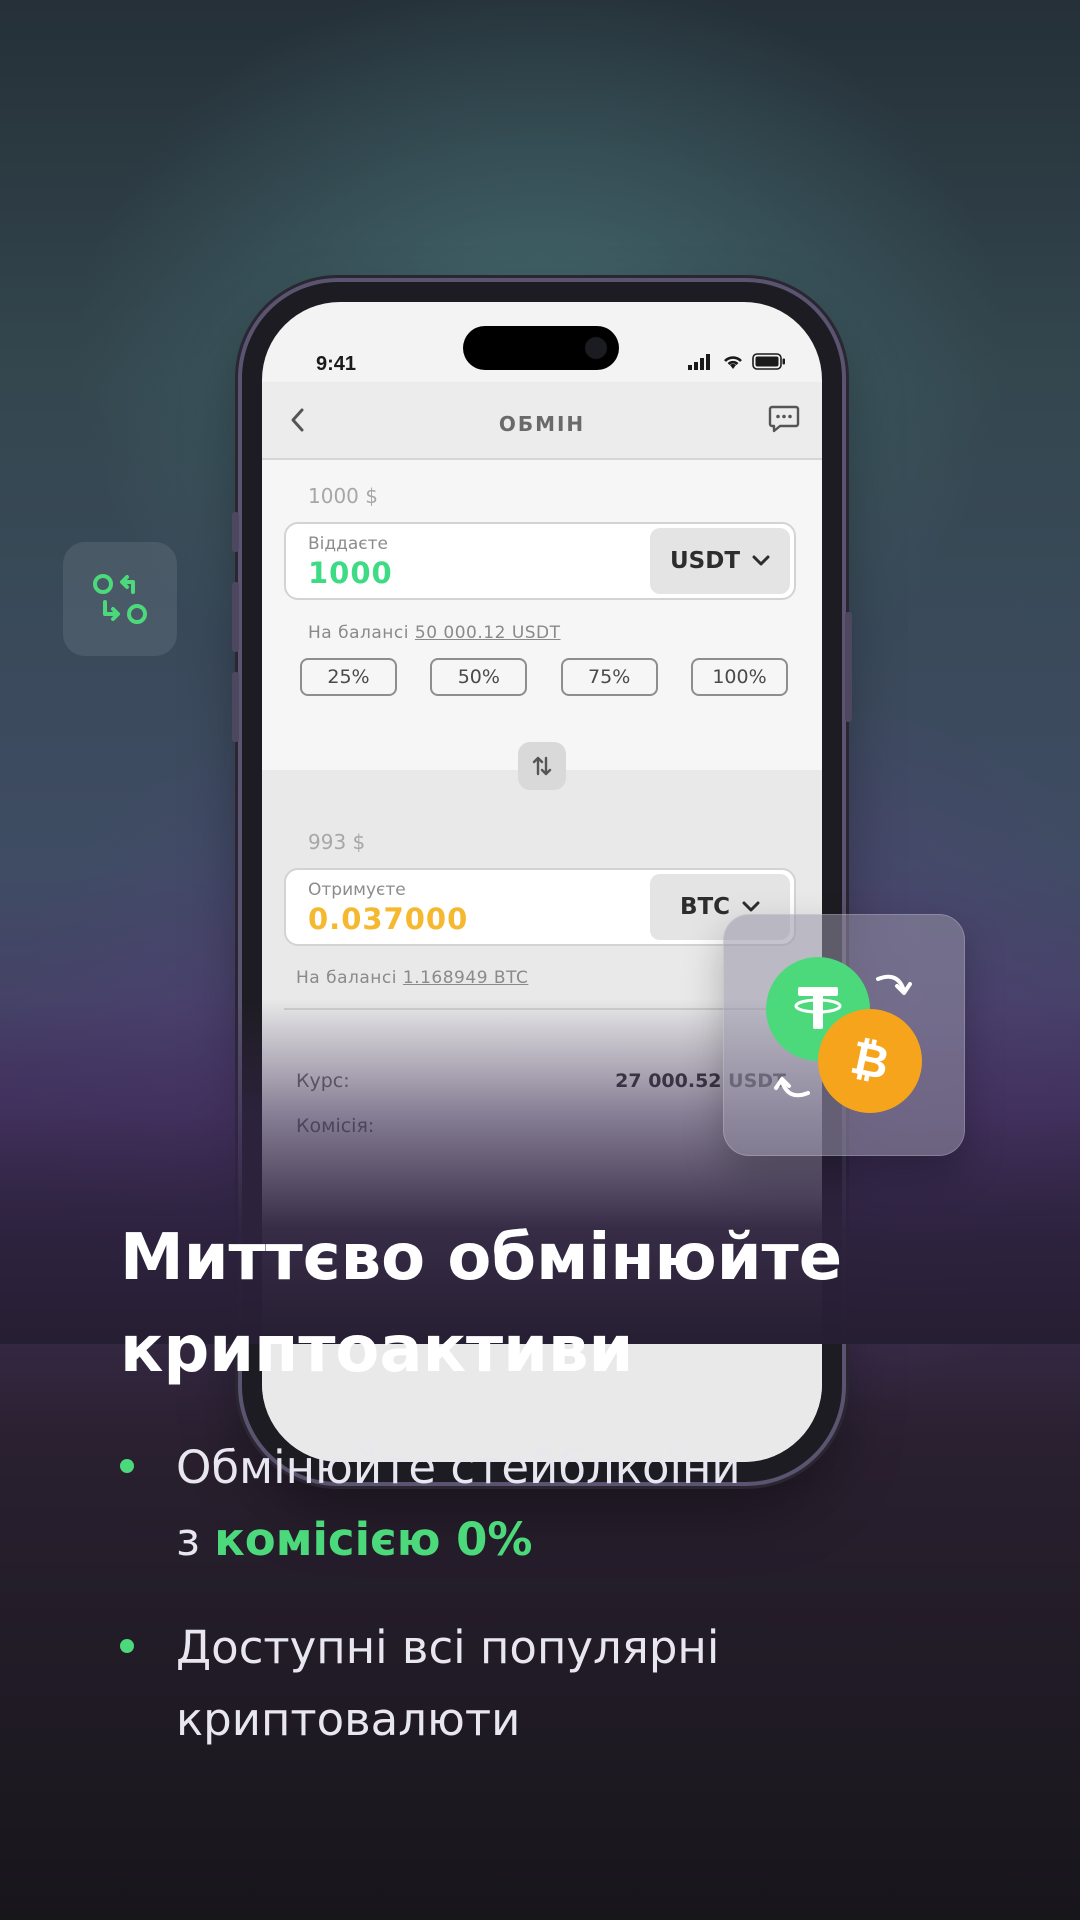  Describe the element at coordinates (346, 978) in the screenshot. I see `receive-balance-prefix: На балансі` at that location.